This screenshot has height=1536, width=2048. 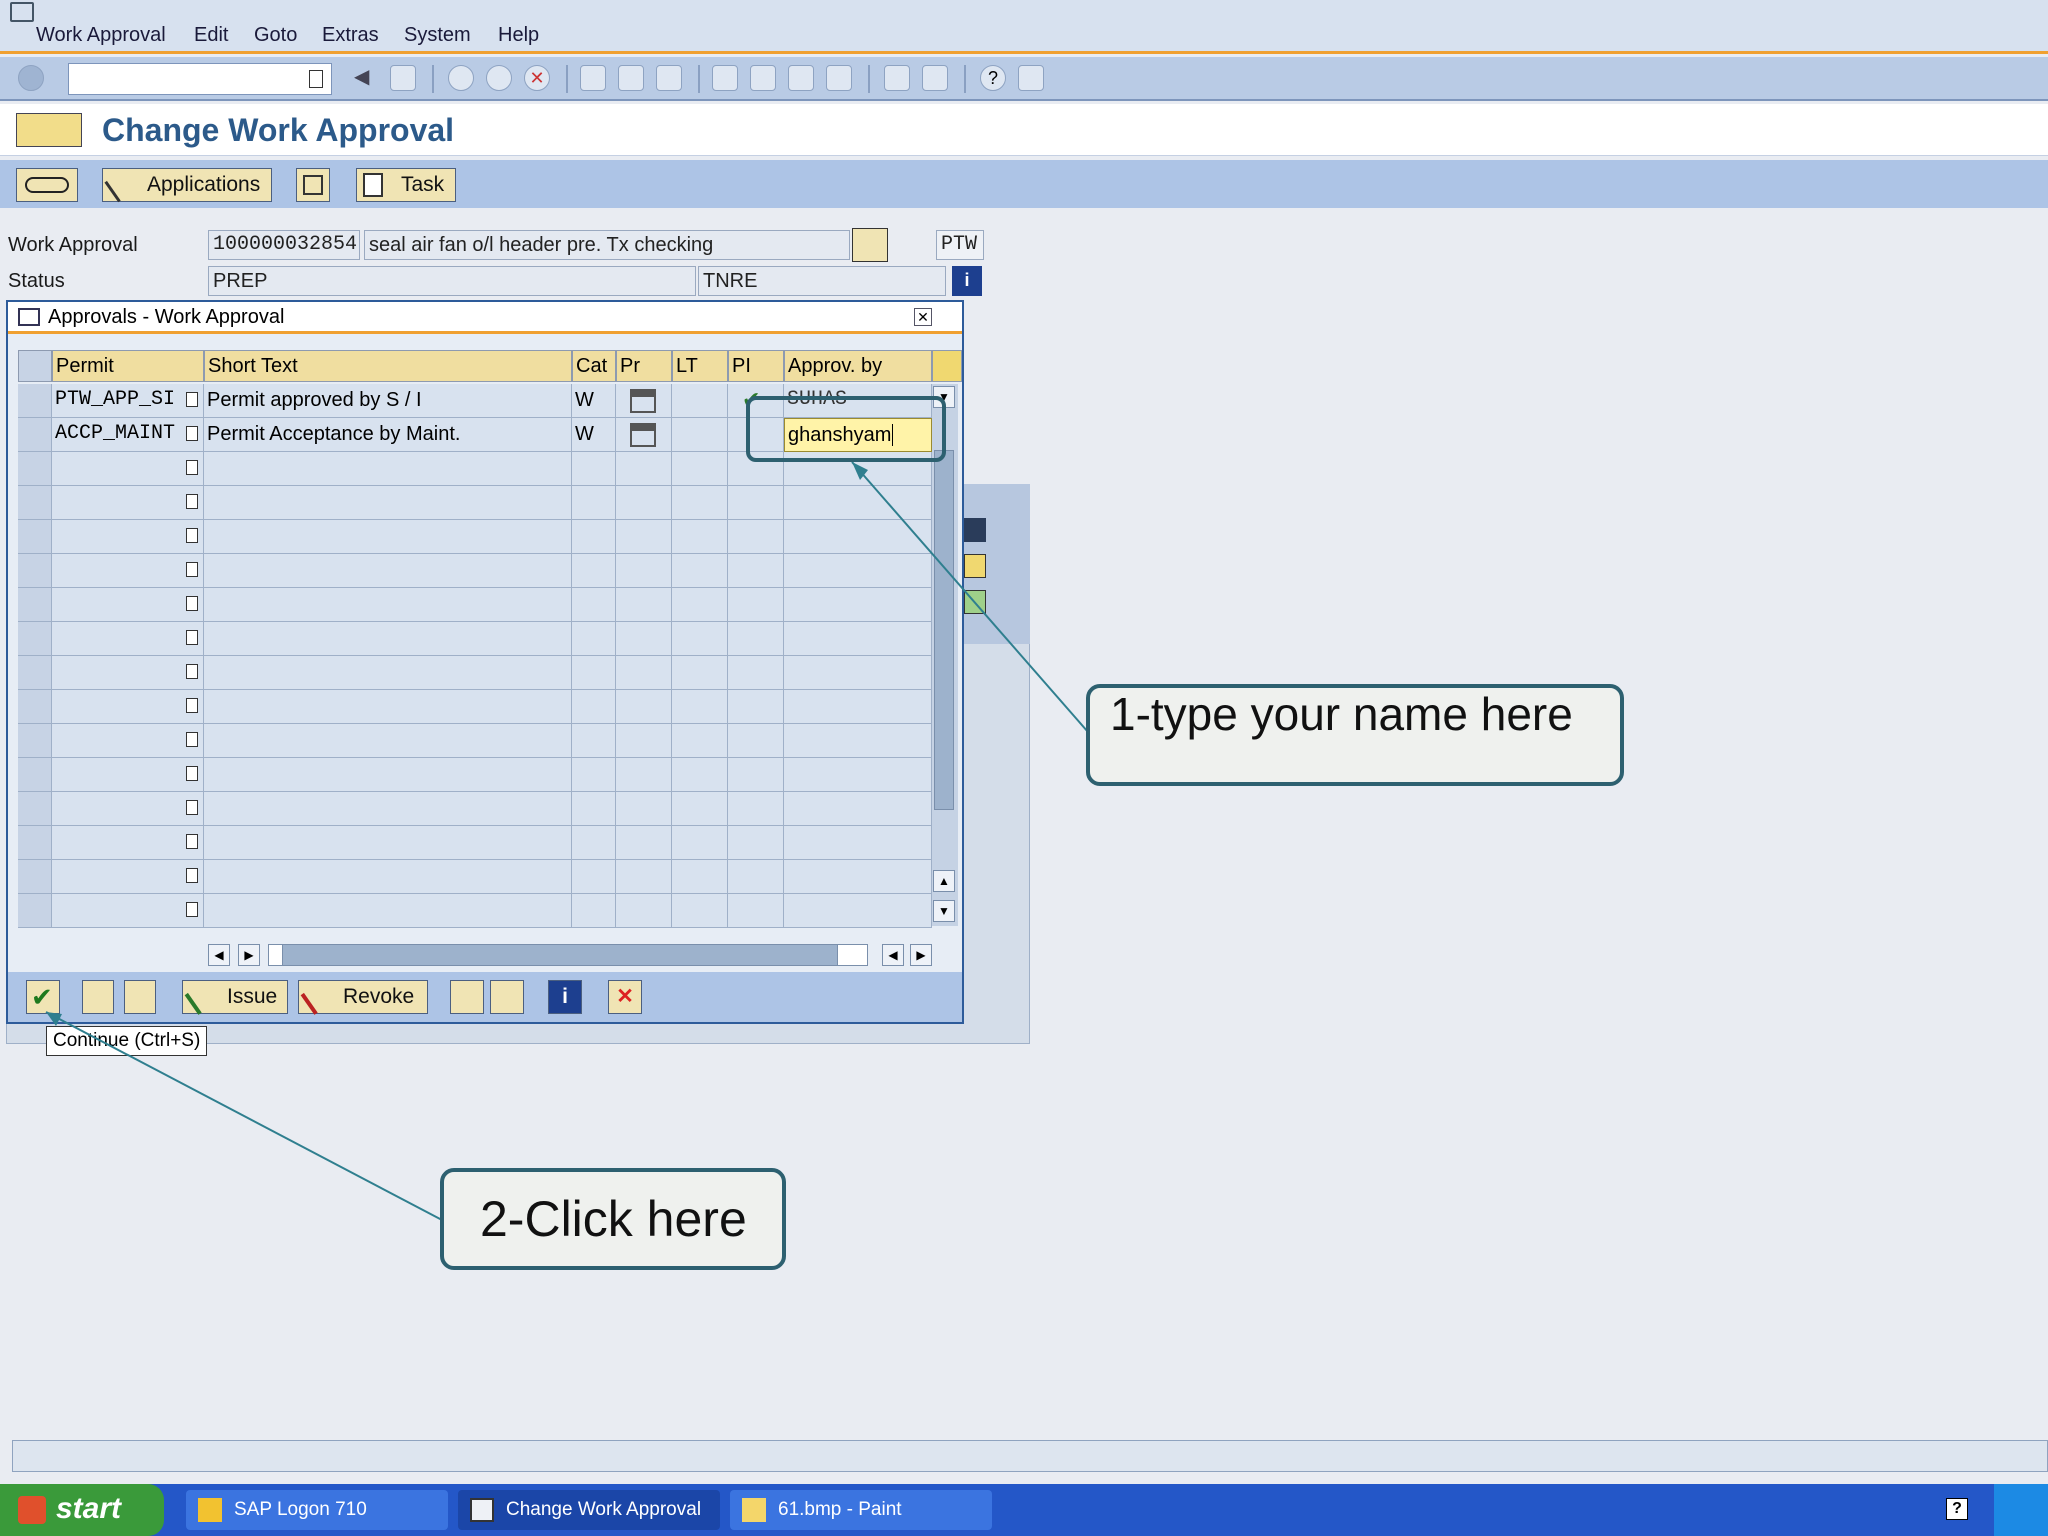 I want to click on task-label: 61.bmp - Paint, so click(x=840, y=1509).